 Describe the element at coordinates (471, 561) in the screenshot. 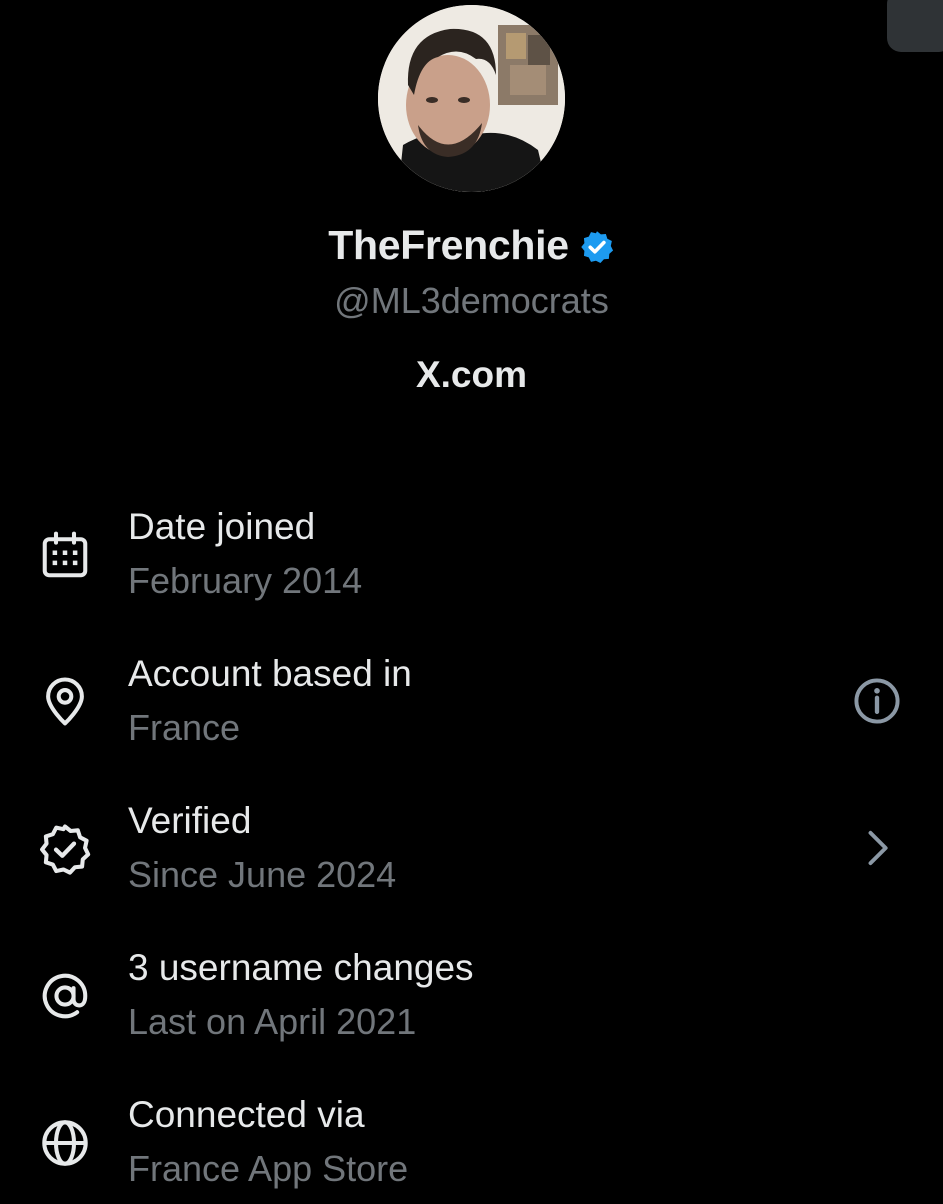

I see `about-row-date-joined: Date joined February 2014` at that location.